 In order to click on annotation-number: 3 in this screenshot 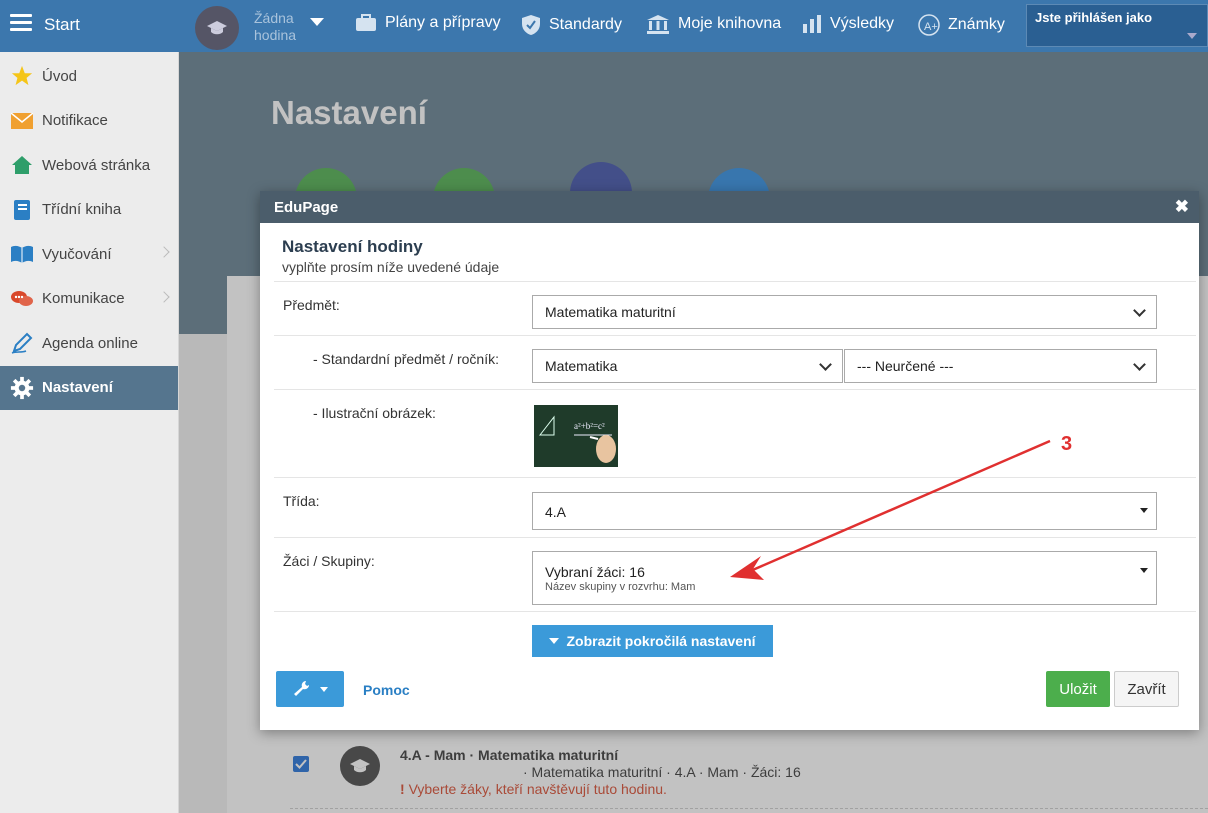, I will do `click(1067, 444)`.